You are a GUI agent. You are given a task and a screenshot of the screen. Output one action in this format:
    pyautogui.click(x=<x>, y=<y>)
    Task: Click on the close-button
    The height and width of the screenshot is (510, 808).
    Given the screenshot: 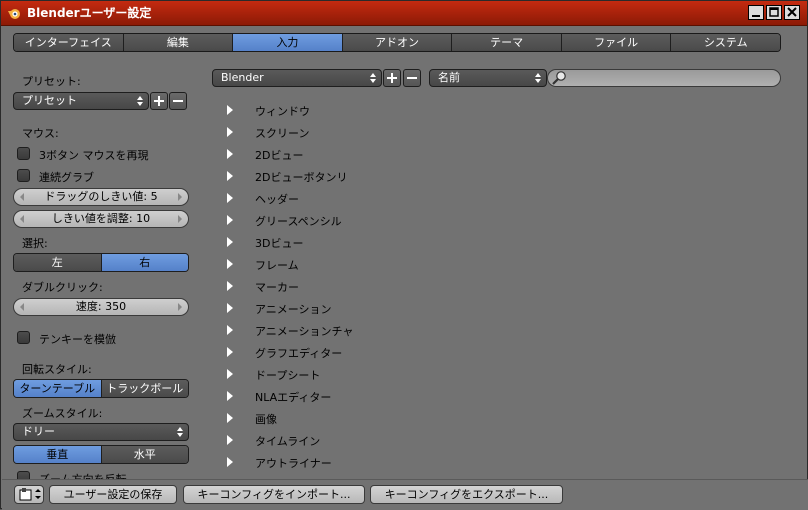 What is the action you would take?
    pyautogui.click(x=792, y=12)
    